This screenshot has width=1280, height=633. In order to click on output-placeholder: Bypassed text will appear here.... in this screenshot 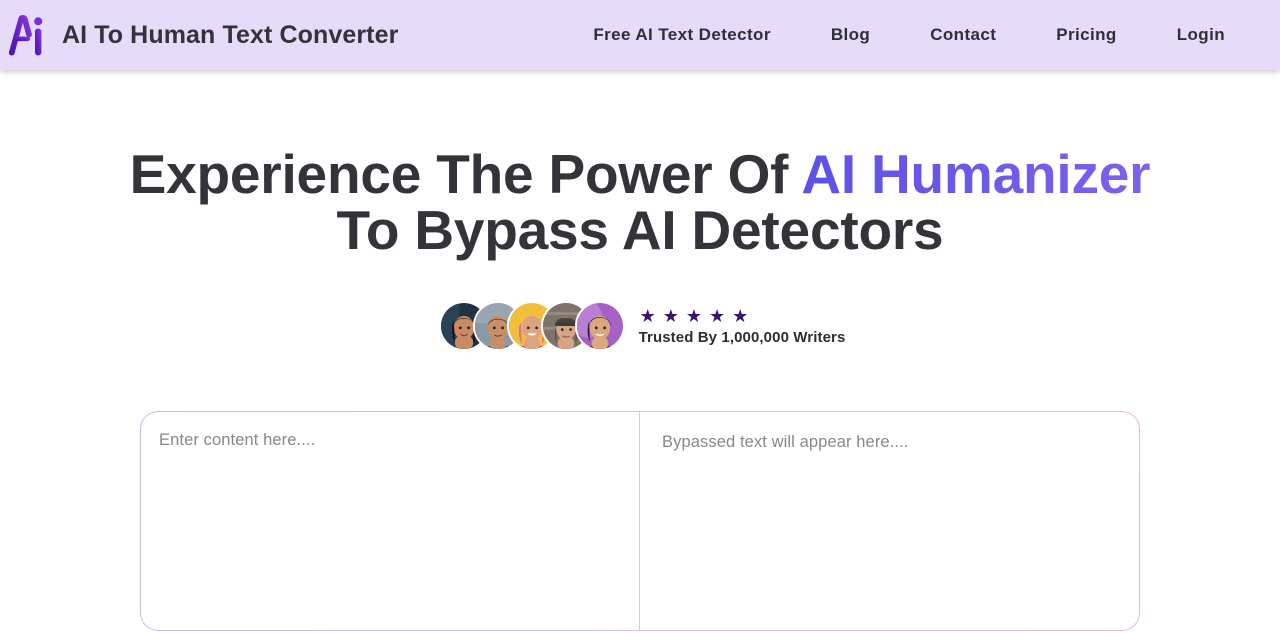, I will do `click(785, 442)`.